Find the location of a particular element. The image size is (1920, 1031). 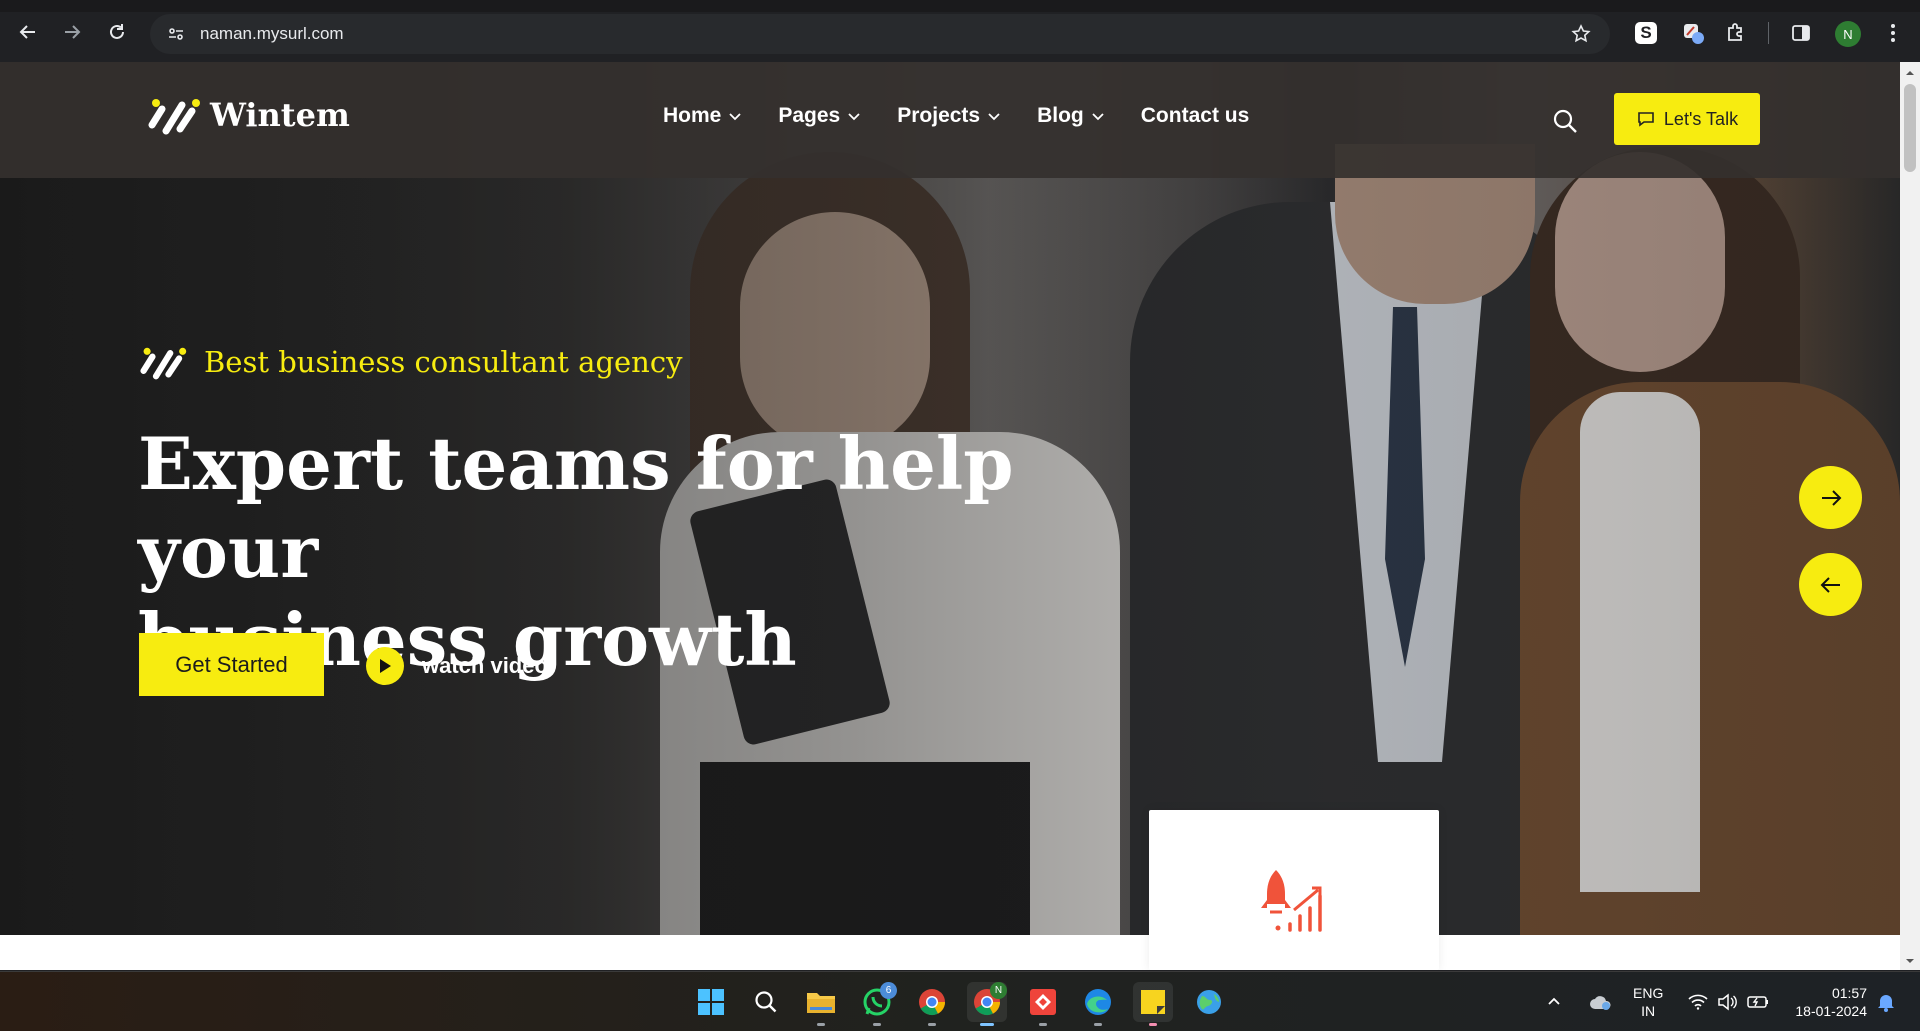

tagline-logo-mark-icon is located at coordinates (163, 363).